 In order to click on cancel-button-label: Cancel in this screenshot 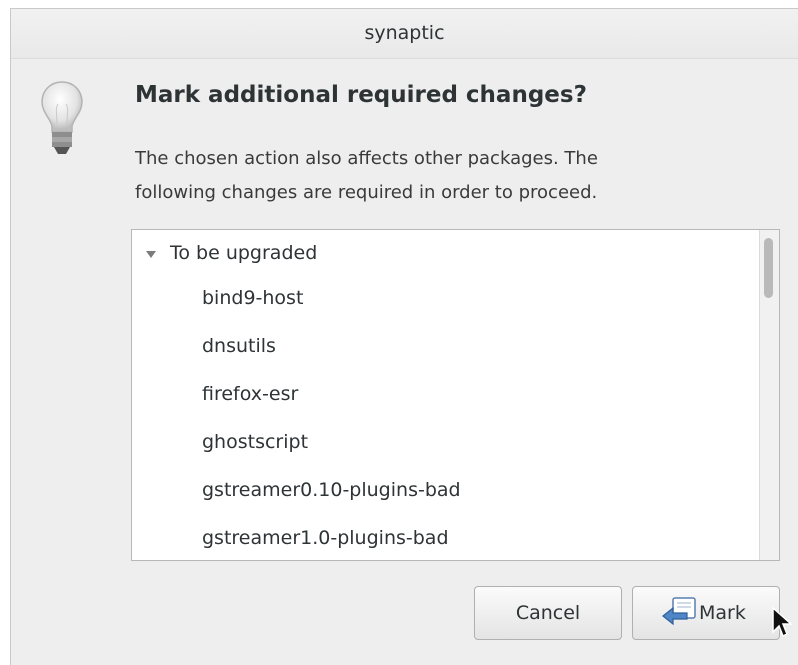, I will do `click(548, 613)`.